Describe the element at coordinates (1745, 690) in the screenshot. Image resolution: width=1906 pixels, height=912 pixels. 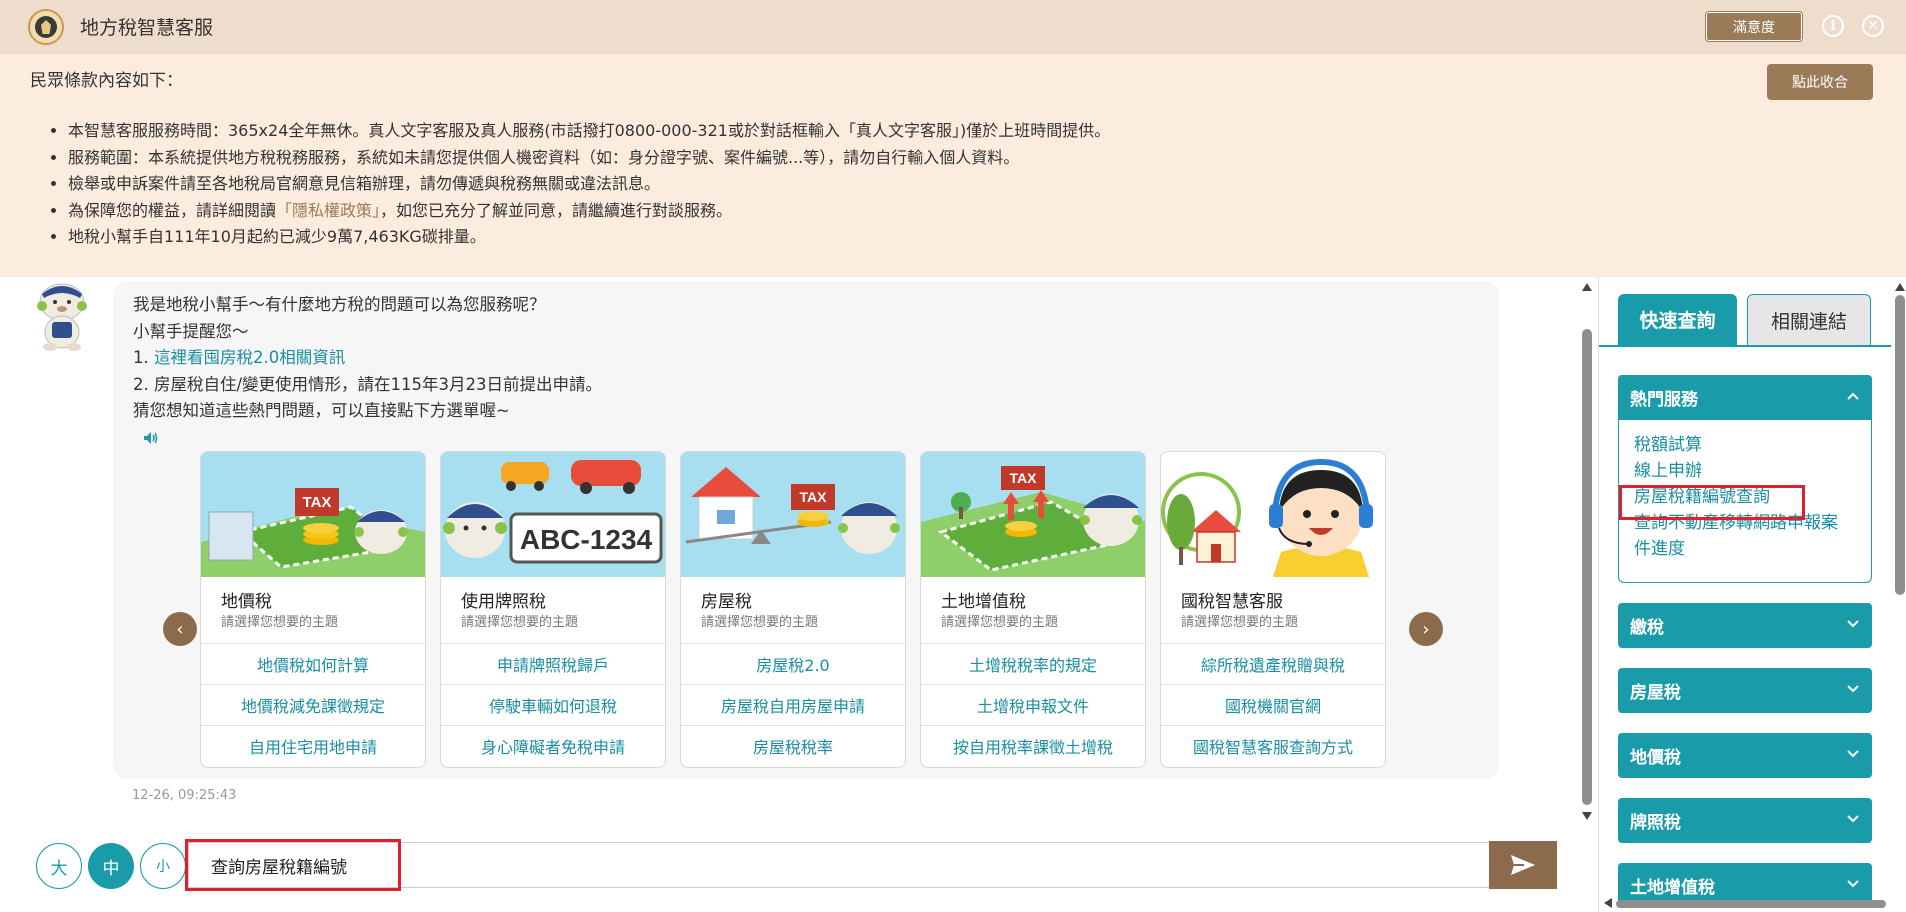
I see `accordion-house-tax: 房屋稅` at that location.